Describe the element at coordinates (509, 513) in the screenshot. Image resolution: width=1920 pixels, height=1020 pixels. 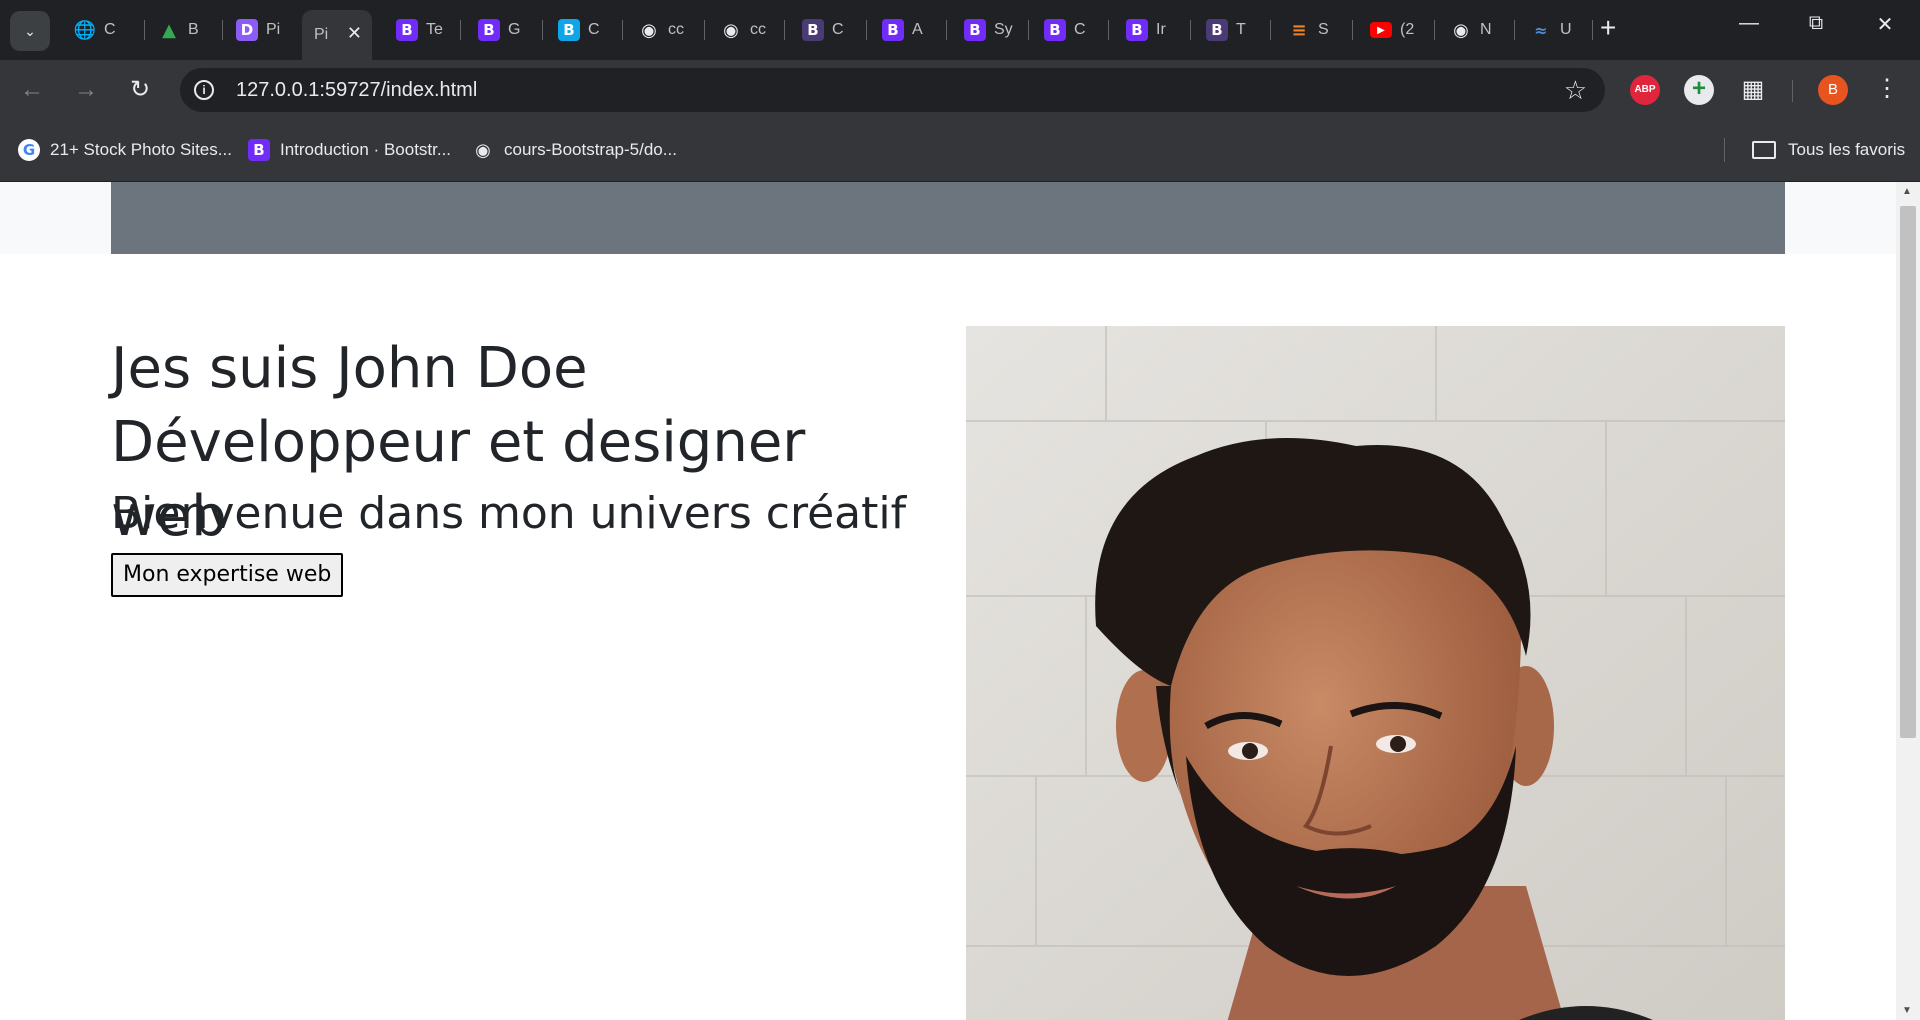
I see `hero-subheading: Bienvenue dans mon univers créatif` at that location.